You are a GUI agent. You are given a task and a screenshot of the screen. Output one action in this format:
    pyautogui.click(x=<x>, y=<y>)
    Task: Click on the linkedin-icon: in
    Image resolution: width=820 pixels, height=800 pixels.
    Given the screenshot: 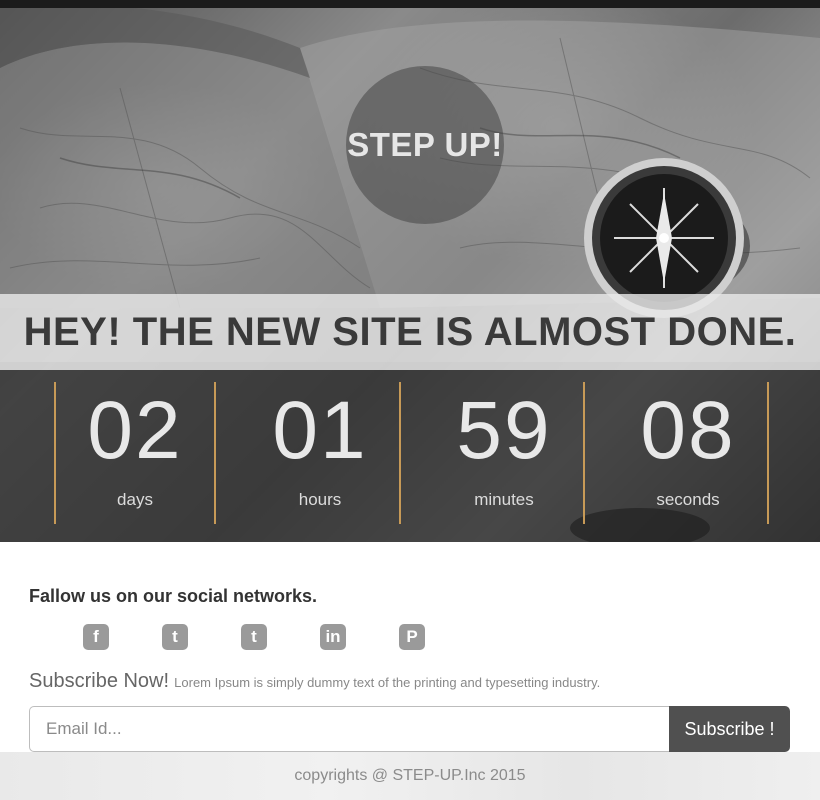 What is the action you would take?
    pyautogui.click(x=333, y=637)
    